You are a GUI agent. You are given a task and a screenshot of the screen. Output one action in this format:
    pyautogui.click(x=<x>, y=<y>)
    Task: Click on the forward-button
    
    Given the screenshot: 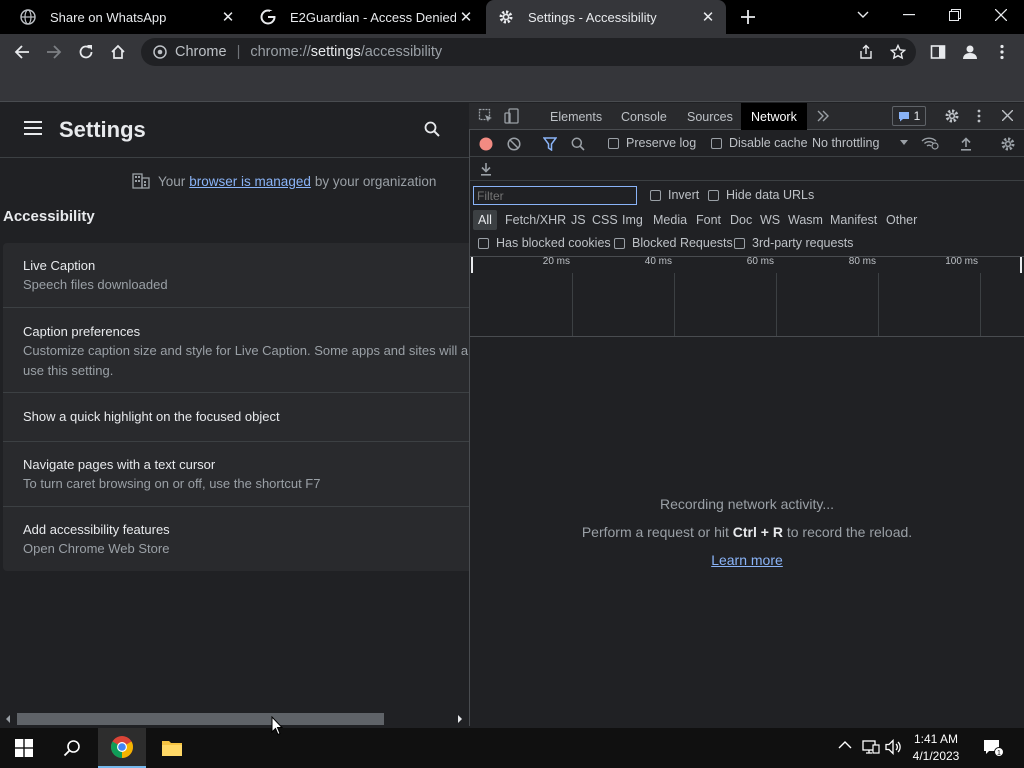 What is the action you would take?
    pyautogui.click(x=54, y=52)
    